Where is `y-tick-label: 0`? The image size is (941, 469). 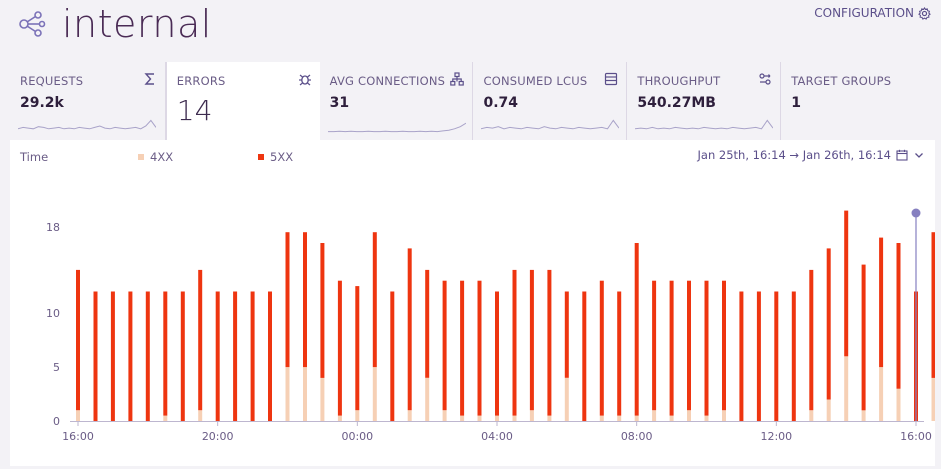 y-tick-label: 0 is located at coordinates (56, 421).